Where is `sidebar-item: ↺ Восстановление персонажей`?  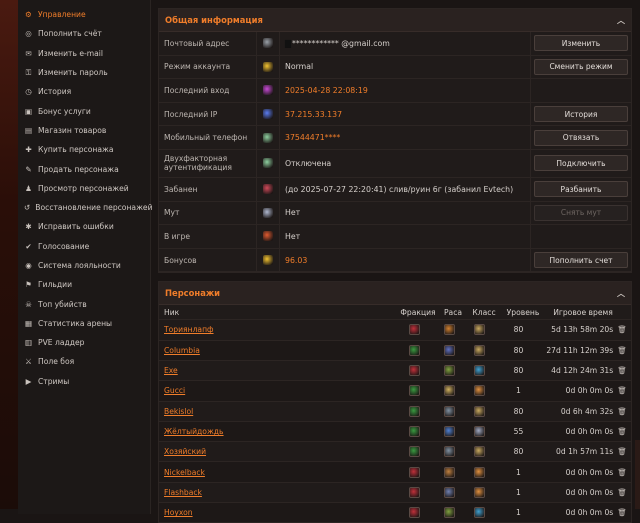
sidebar-item: ↺ Восстановление персонажей is located at coordinates (85, 207).